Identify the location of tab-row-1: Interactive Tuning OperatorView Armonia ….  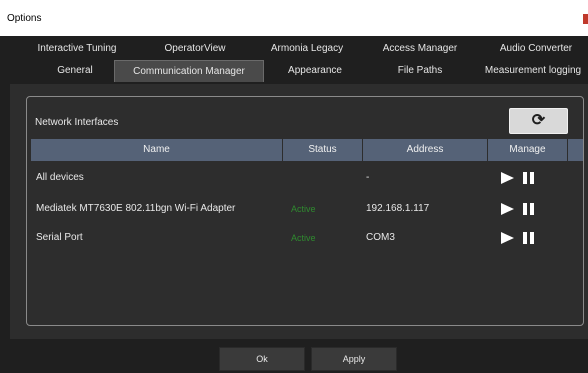
(294, 48).